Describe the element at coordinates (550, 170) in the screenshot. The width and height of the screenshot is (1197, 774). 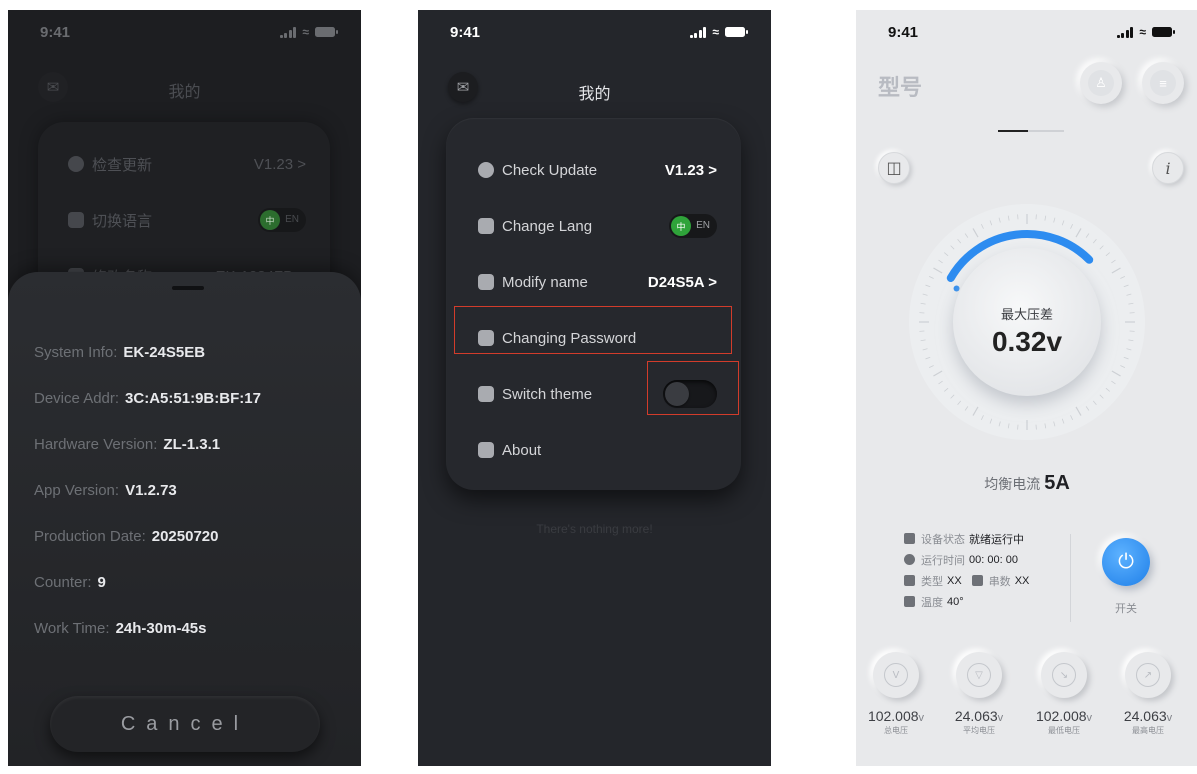
I see `row-label: Check Update` at that location.